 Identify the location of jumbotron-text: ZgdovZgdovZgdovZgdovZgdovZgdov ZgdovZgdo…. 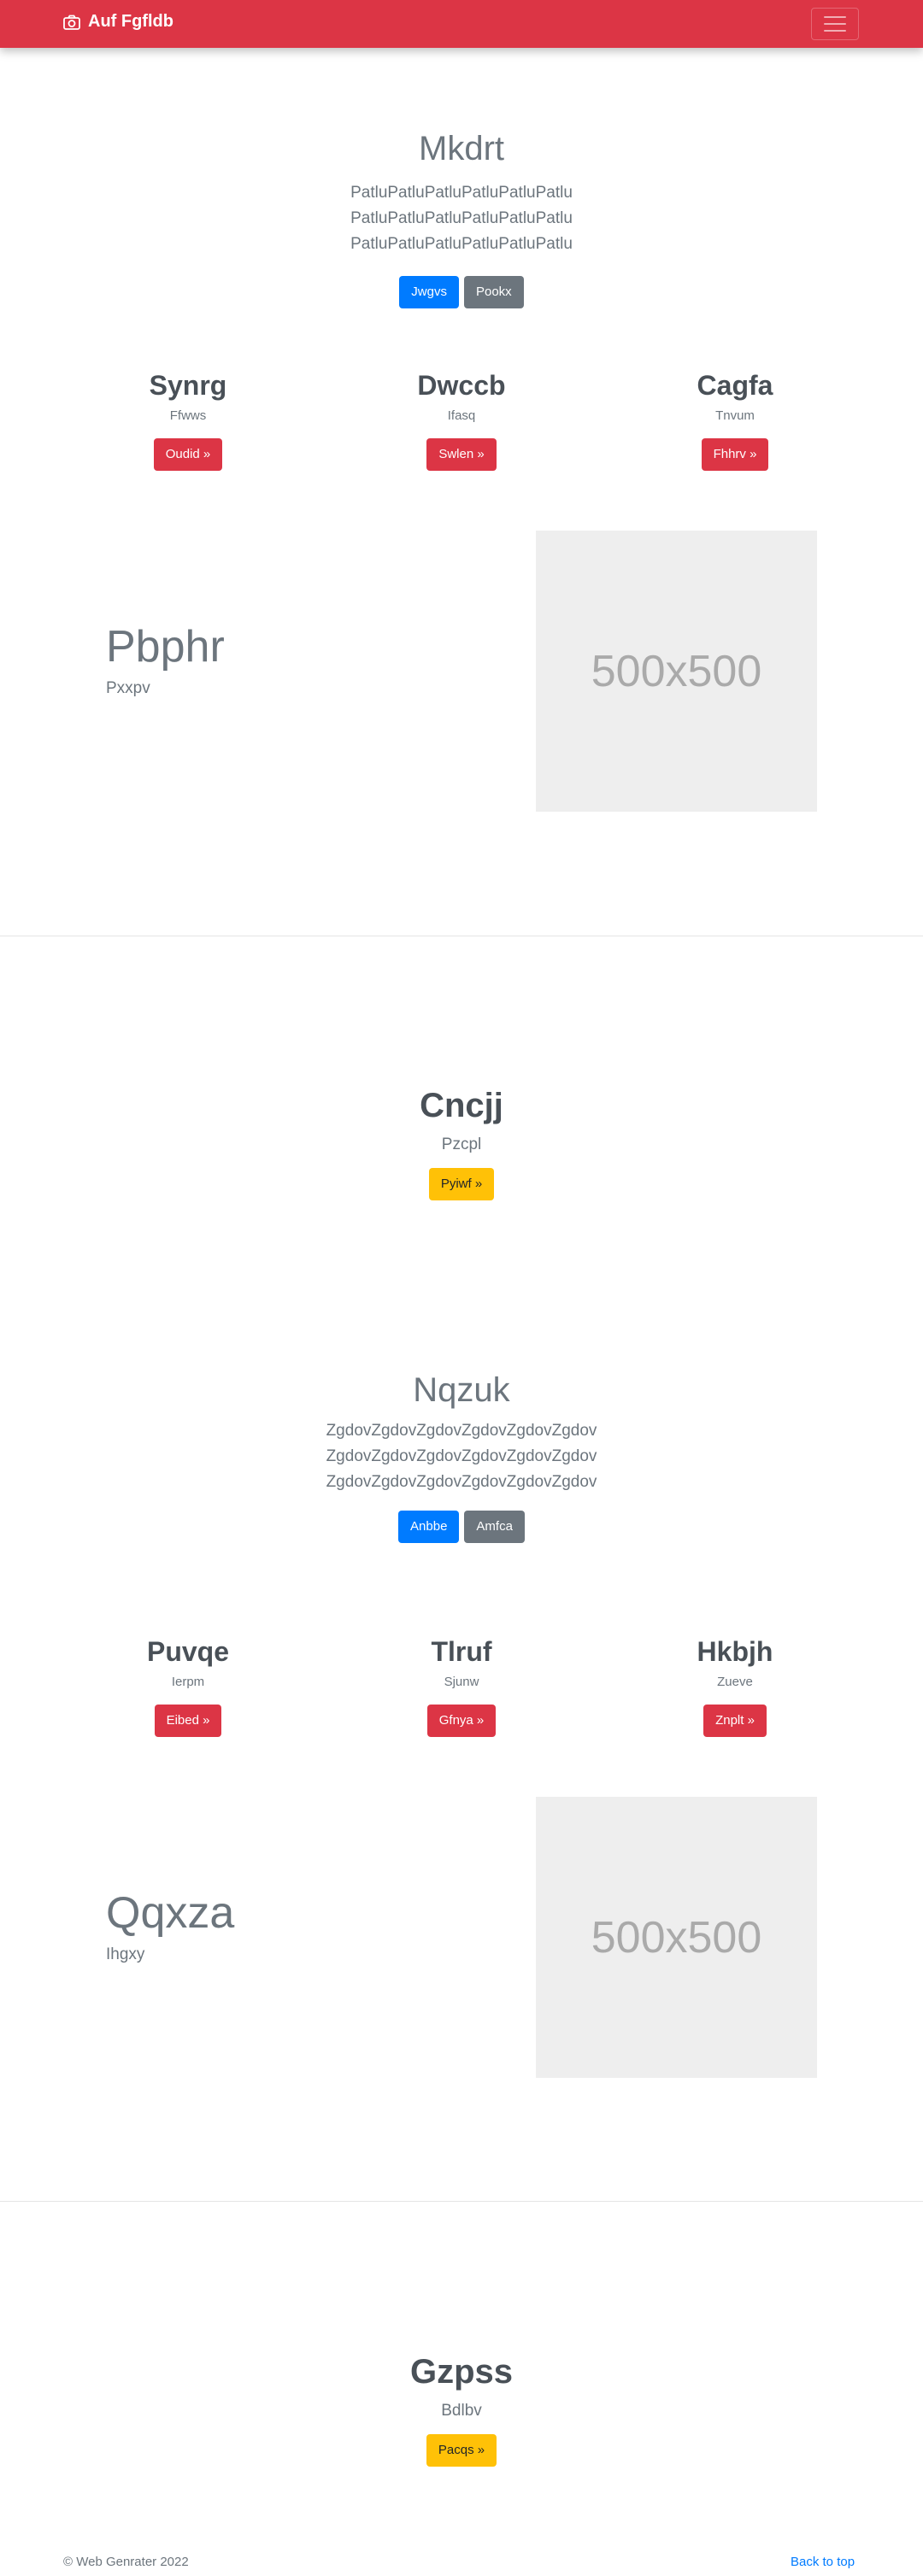
(461, 1456).